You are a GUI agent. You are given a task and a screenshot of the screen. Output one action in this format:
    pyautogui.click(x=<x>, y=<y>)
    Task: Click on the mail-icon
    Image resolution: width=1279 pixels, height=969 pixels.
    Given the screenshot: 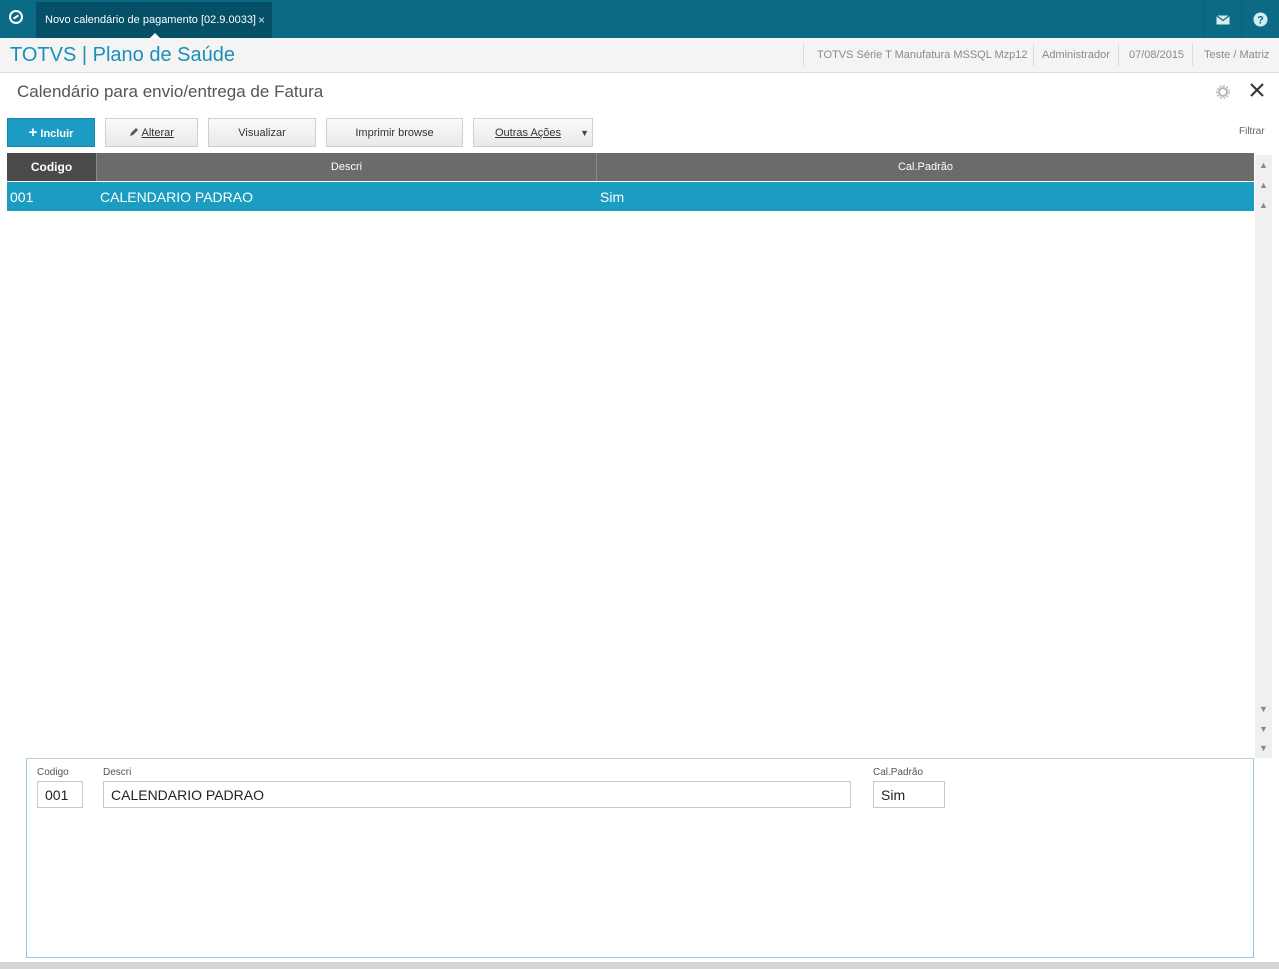 What is the action you would take?
    pyautogui.click(x=1222, y=19)
    